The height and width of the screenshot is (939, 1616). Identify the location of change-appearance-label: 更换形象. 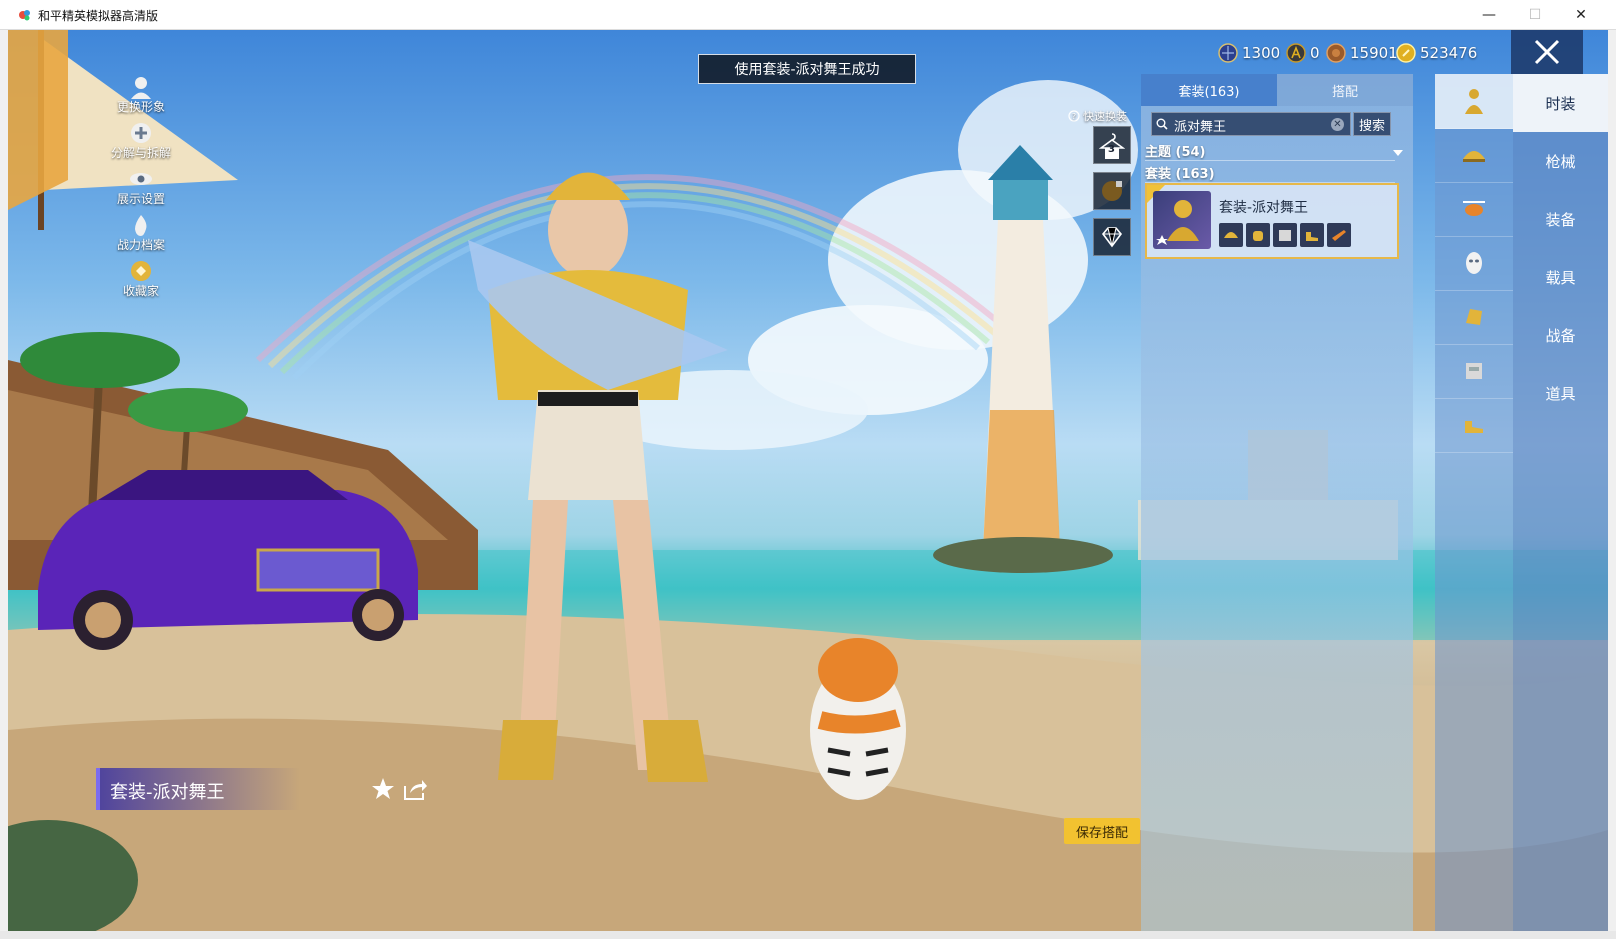
(140, 107).